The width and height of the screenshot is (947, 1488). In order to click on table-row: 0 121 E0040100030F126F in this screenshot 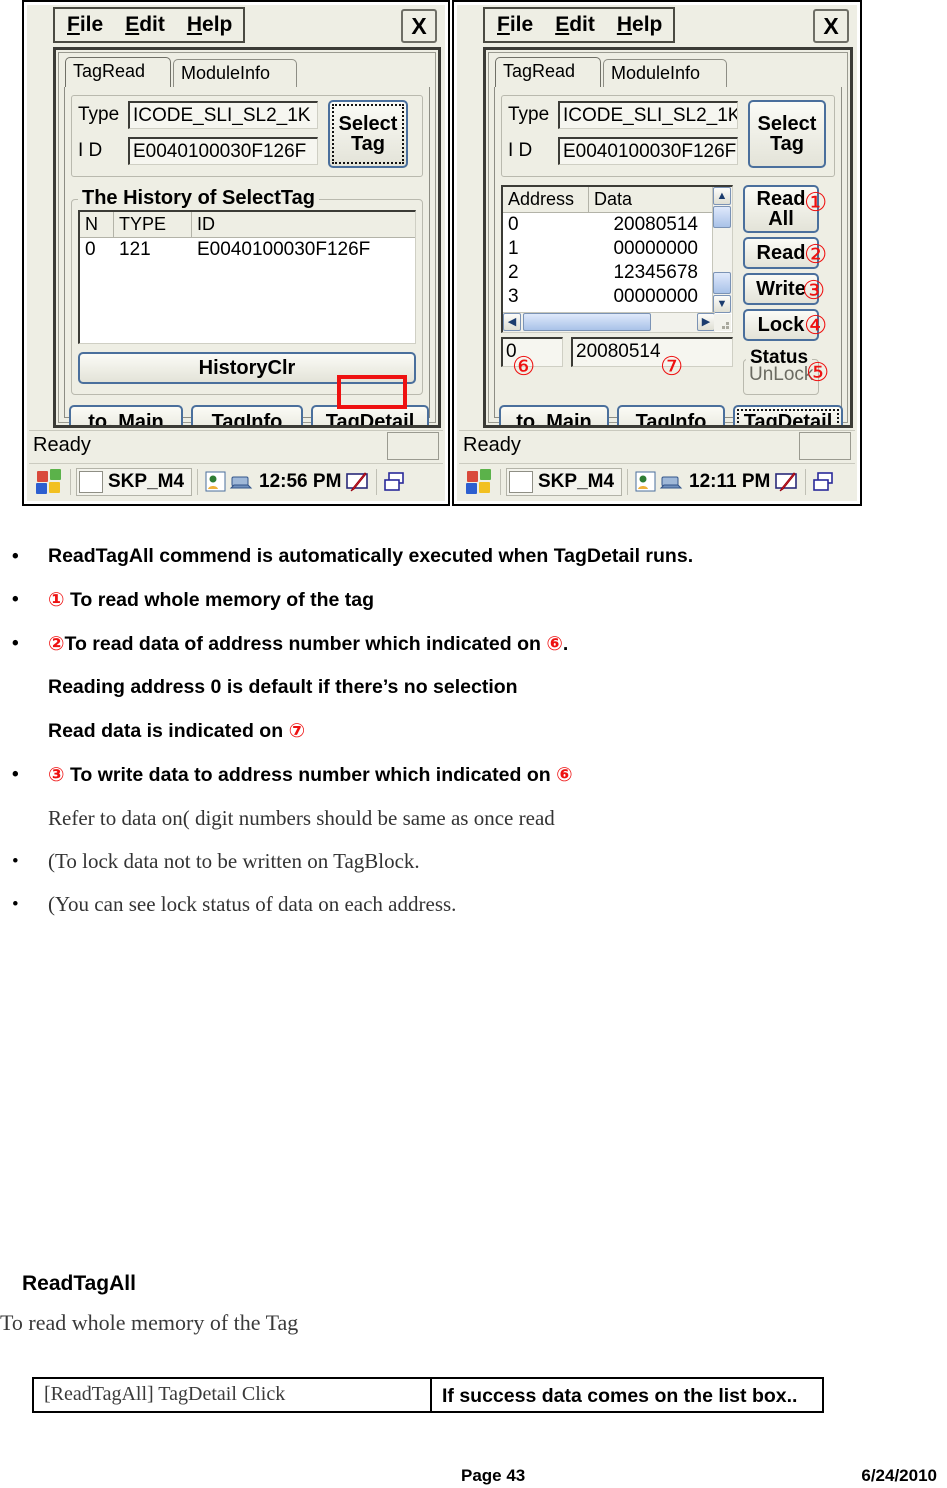, I will do `click(247, 250)`.